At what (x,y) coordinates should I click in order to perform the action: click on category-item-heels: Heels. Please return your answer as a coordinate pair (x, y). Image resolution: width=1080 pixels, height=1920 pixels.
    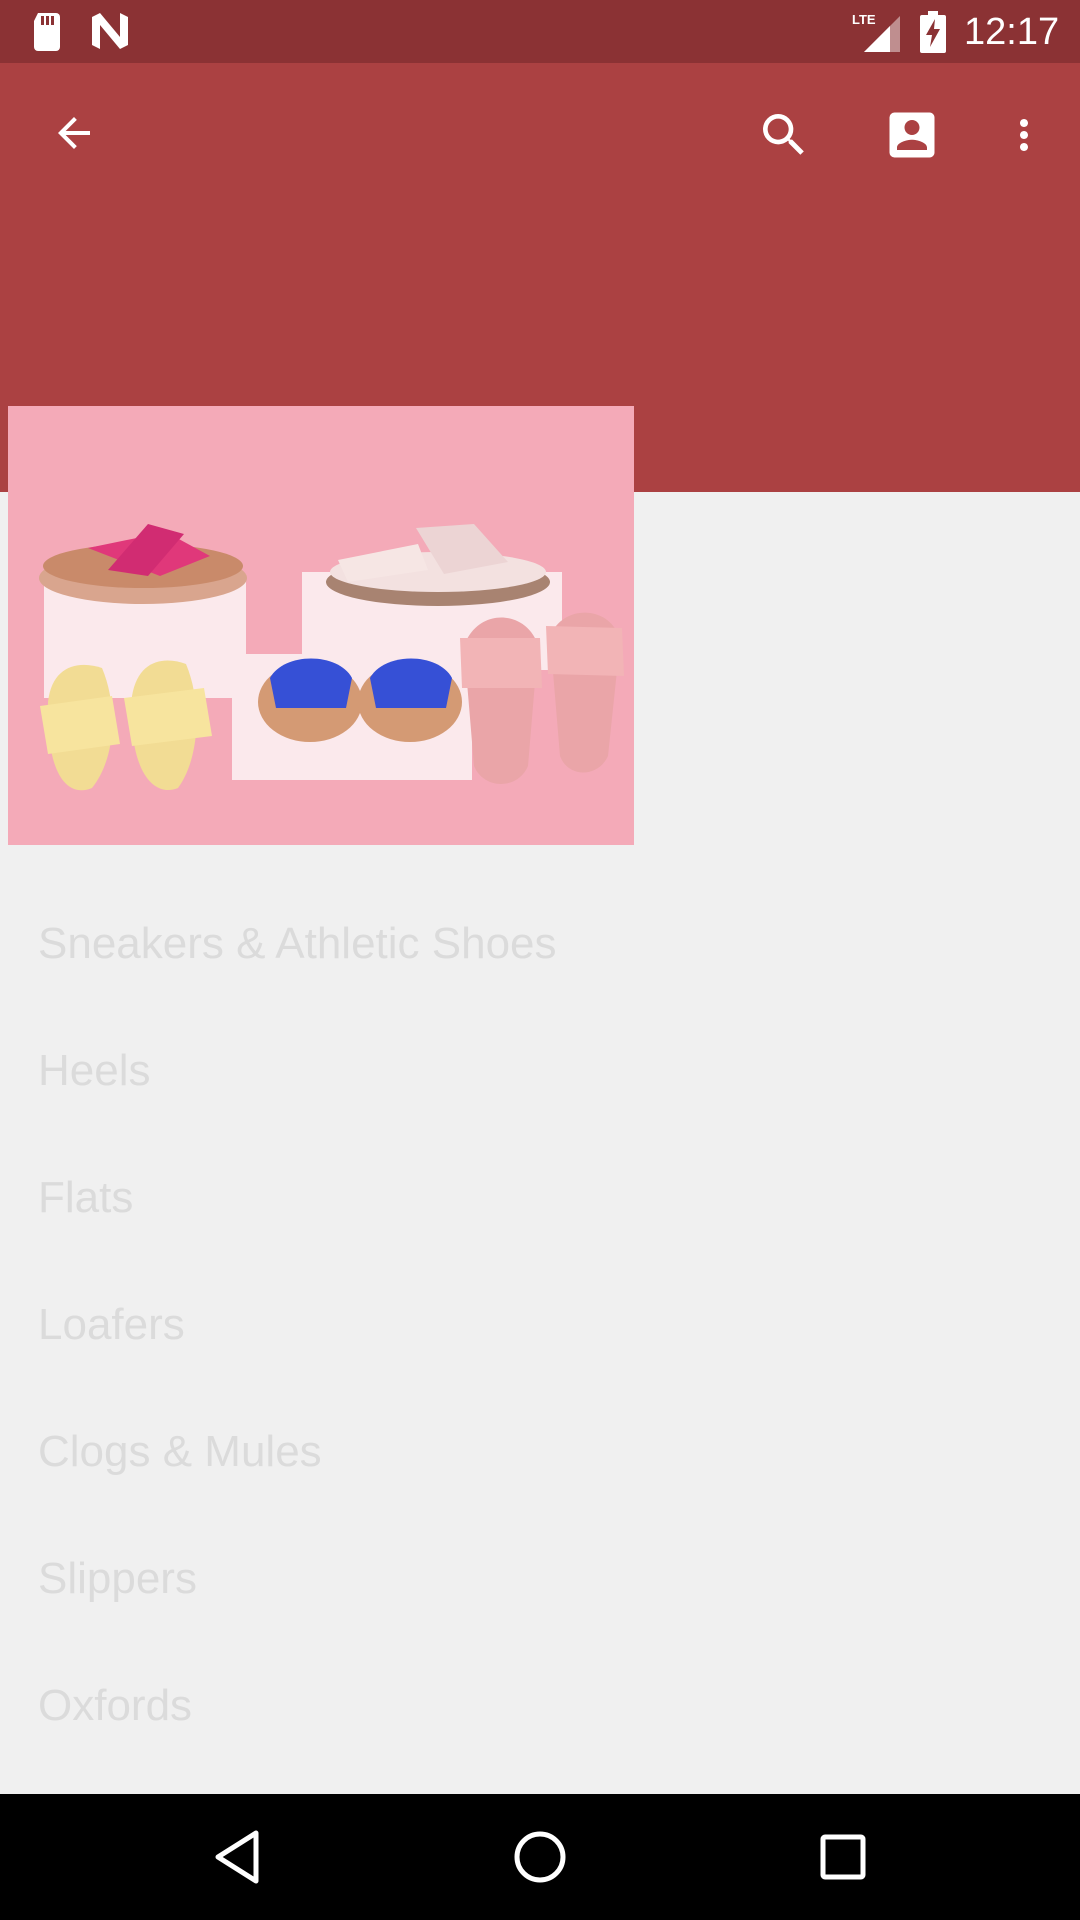
    Looking at the image, I should click on (540, 1070).